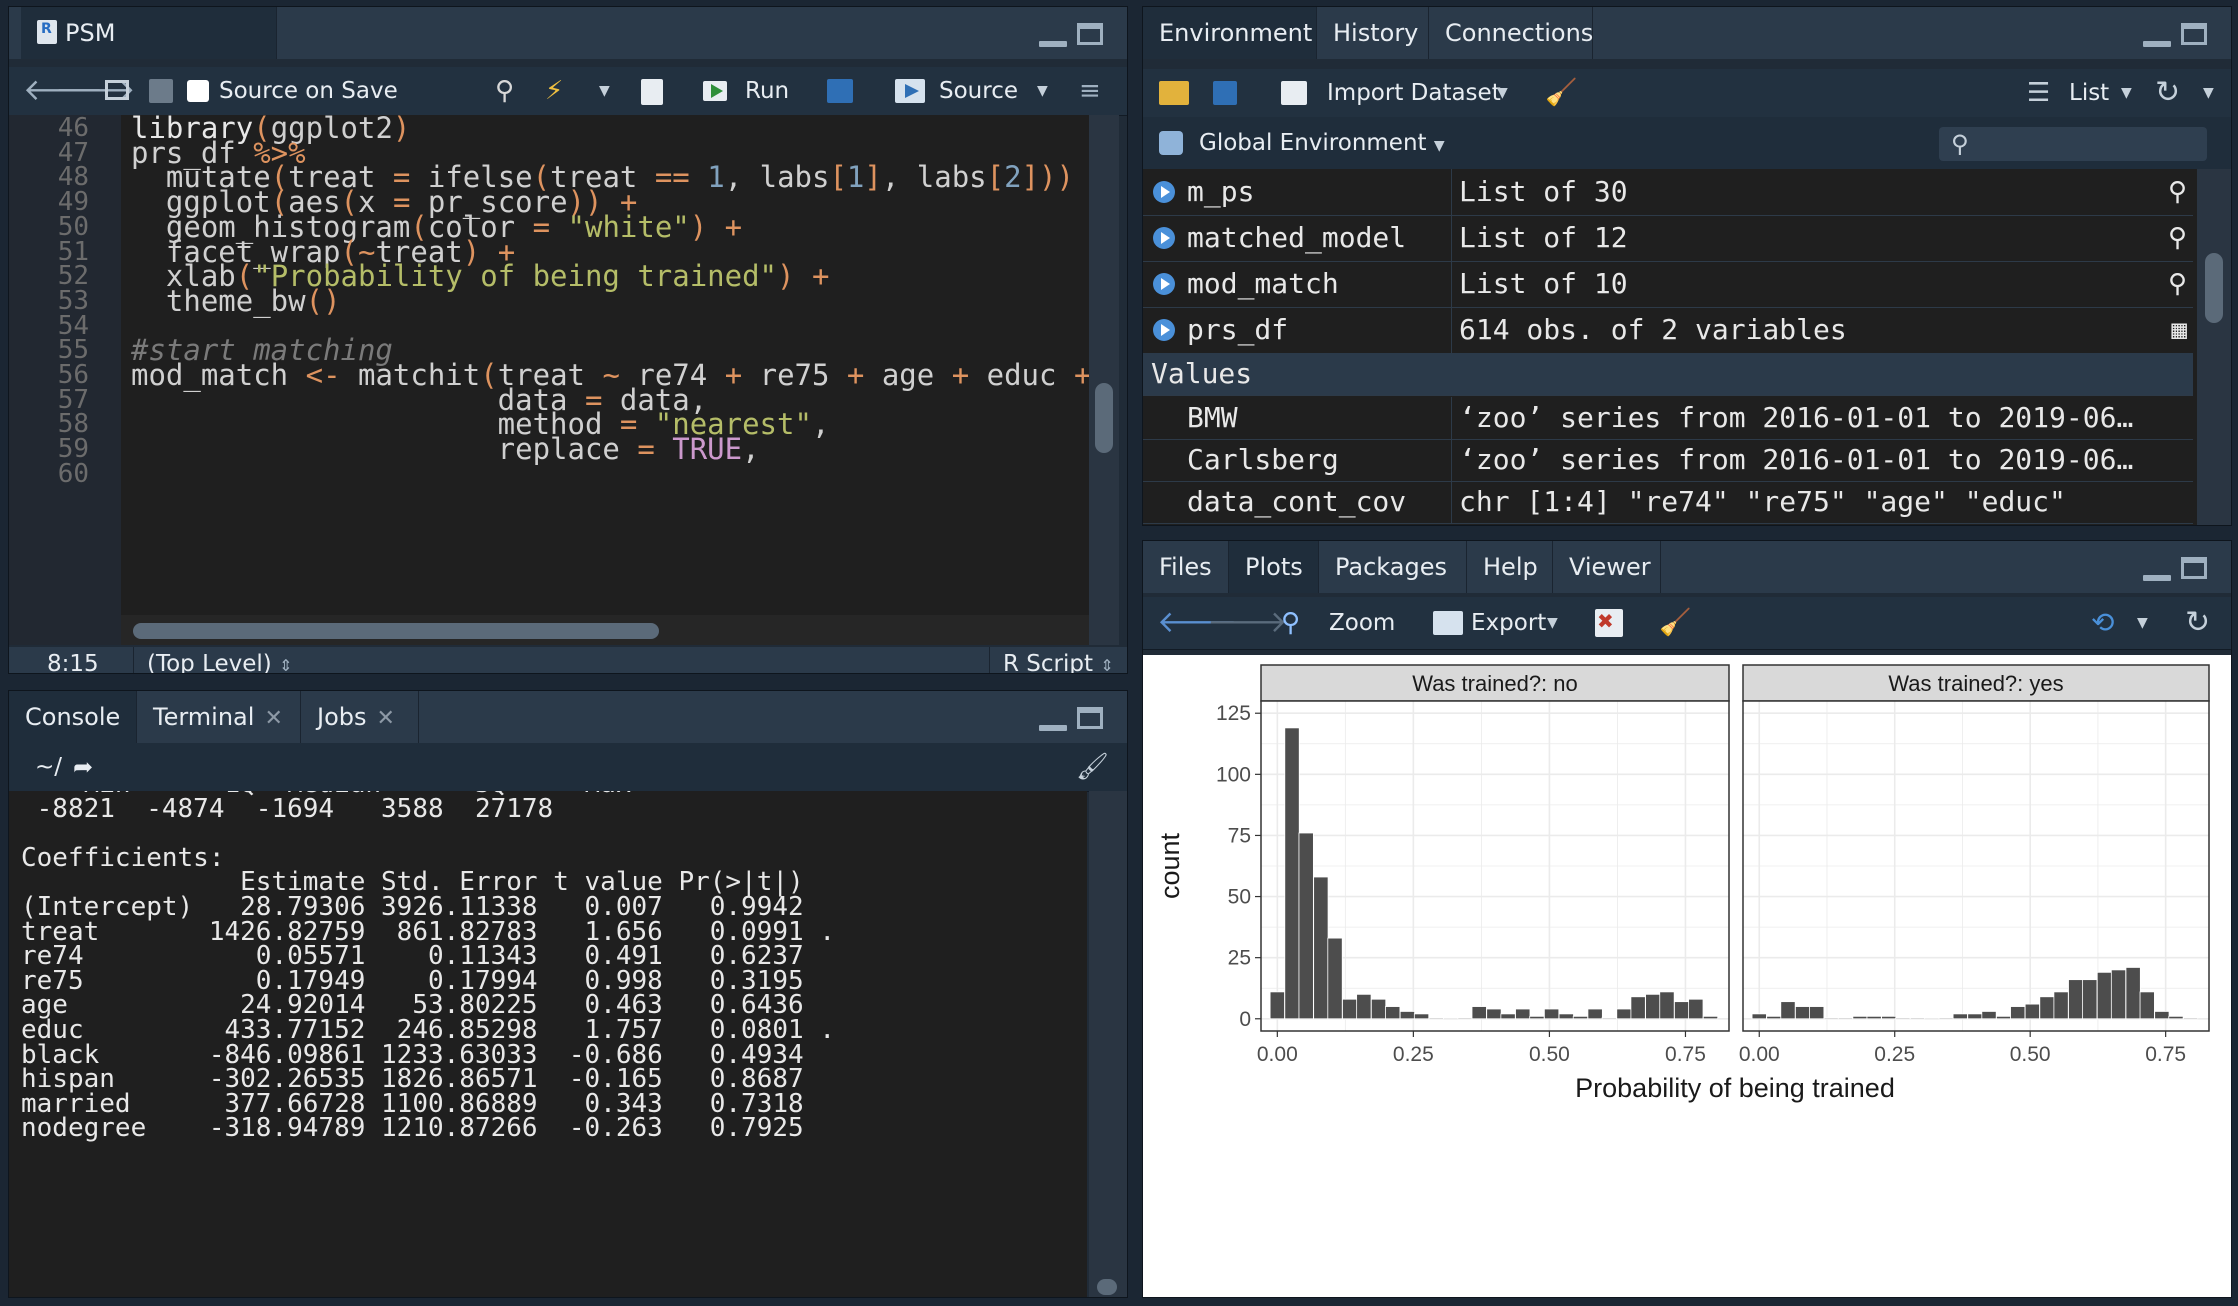  I want to click on environment-data-row: mod_match List of 10 ⚲, so click(1668, 284).